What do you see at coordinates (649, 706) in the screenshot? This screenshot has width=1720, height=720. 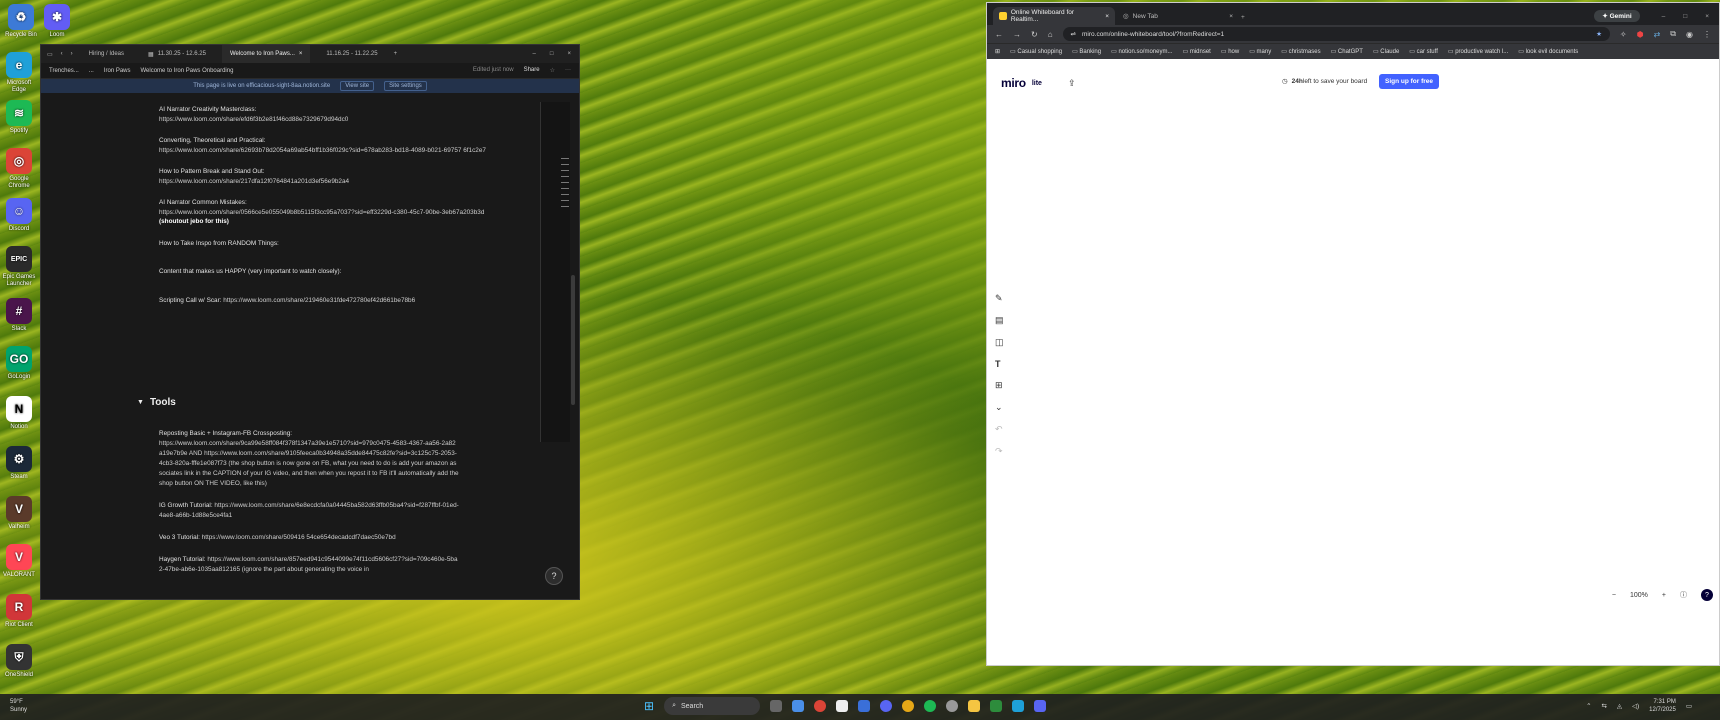 I see `start-icon: ⊞` at bounding box center [649, 706].